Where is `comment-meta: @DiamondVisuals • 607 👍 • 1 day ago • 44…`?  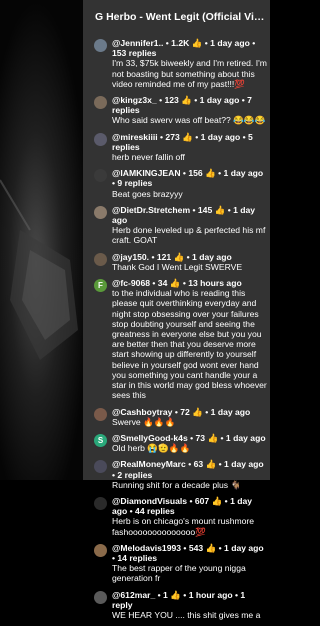
comment-meta: @DiamondVisuals • 607 👍 • 1 day ago • 44… is located at coordinates (182, 506).